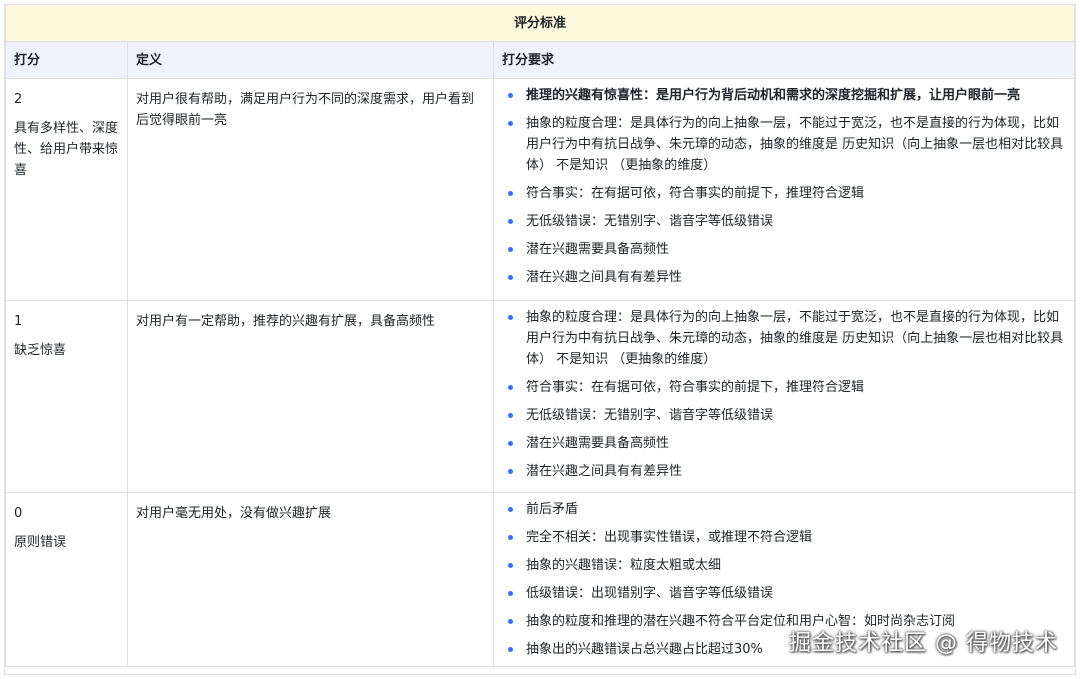  Describe the element at coordinates (624, 565) in the screenshot. I see `requirement-text: 抽象的兴趣错误：粒度太粗或太细` at that location.